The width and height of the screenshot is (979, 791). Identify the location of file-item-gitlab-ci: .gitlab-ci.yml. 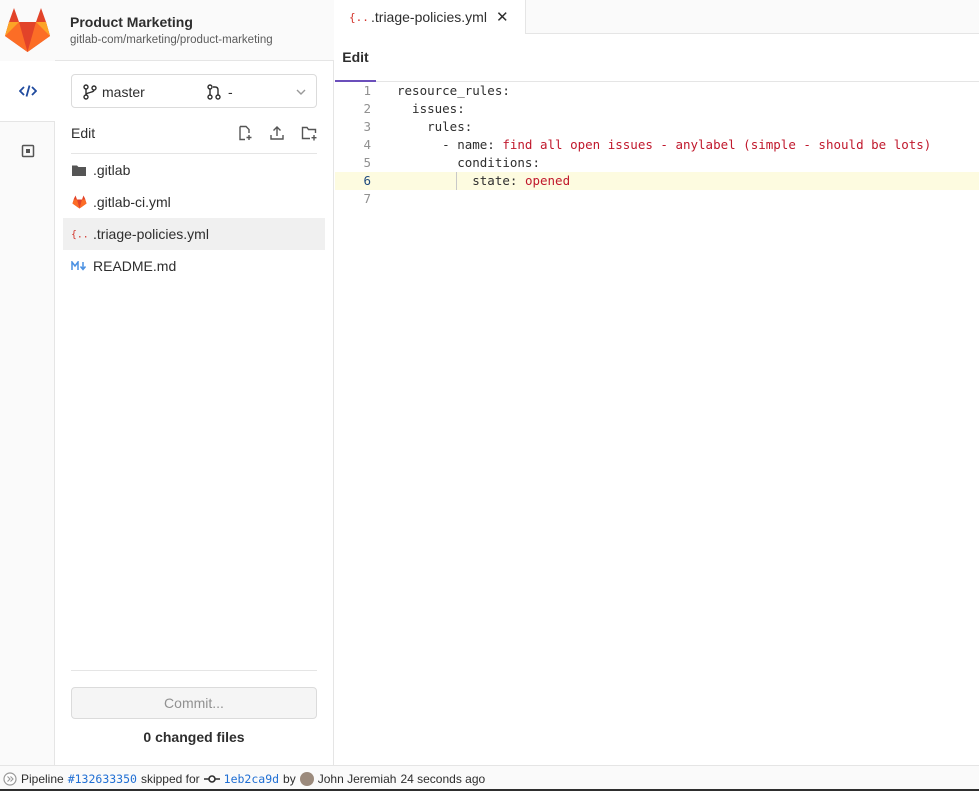
(194, 202).